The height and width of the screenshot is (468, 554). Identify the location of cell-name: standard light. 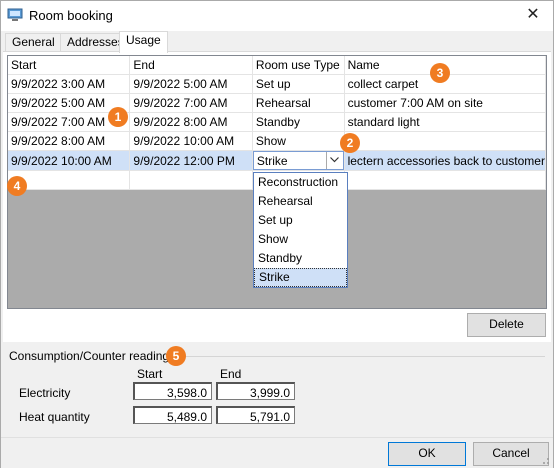
(445, 122).